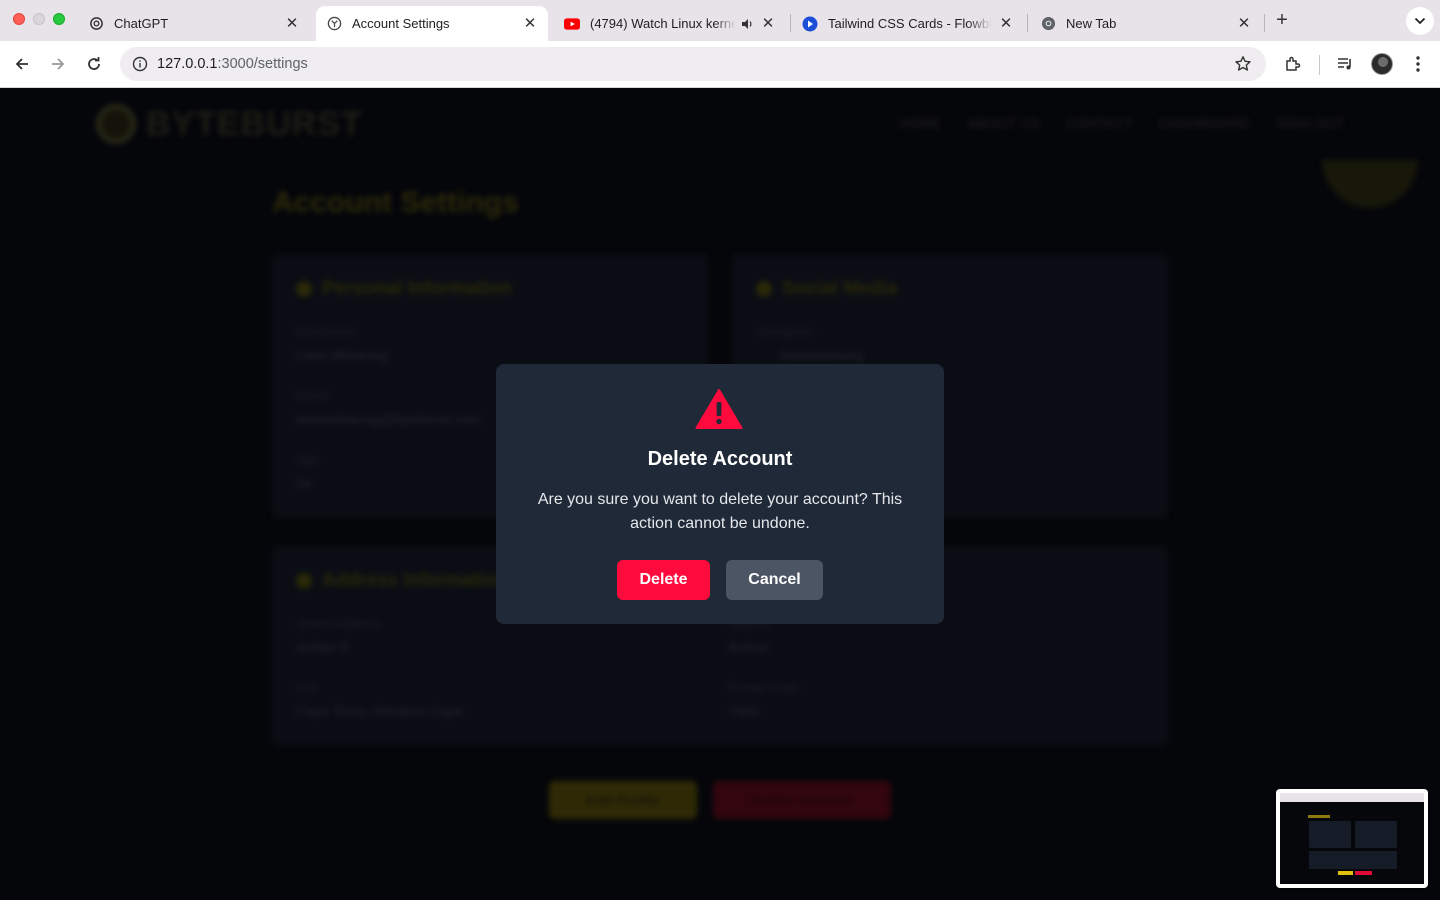  I want to click on field-value: 24, so click(304, 483).